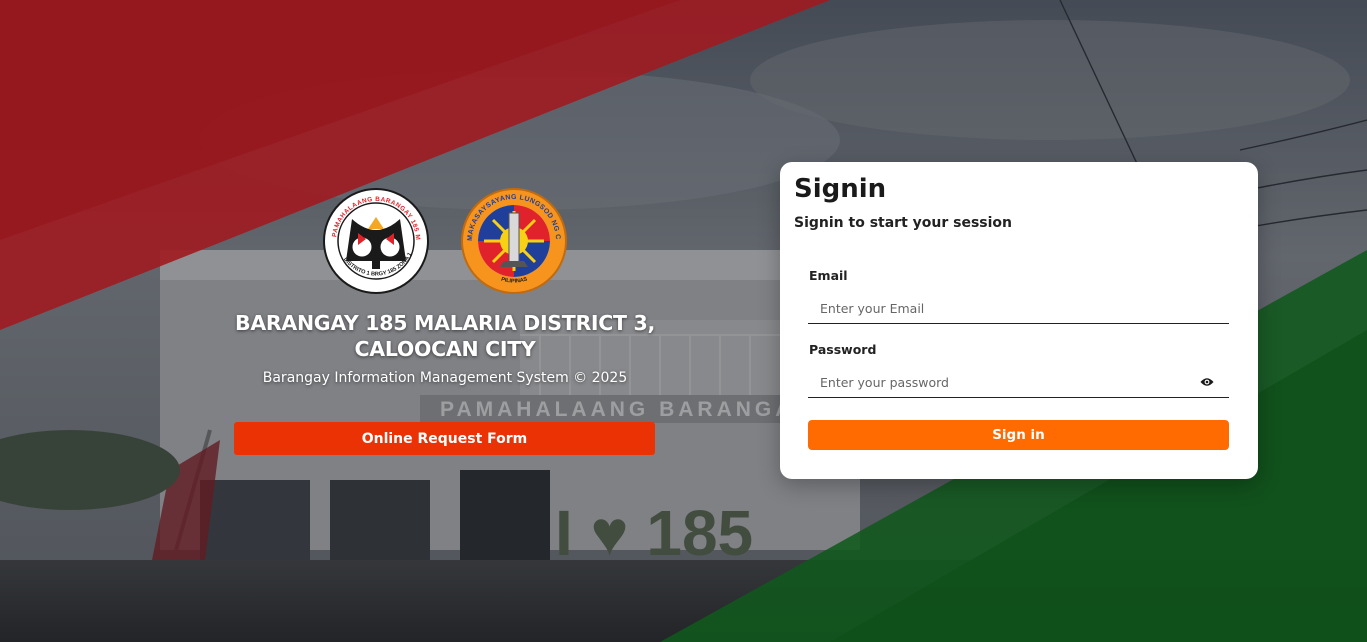 This screenshot has height=642, width=1367. I want to click on eye-icon, so click(1207, 382).